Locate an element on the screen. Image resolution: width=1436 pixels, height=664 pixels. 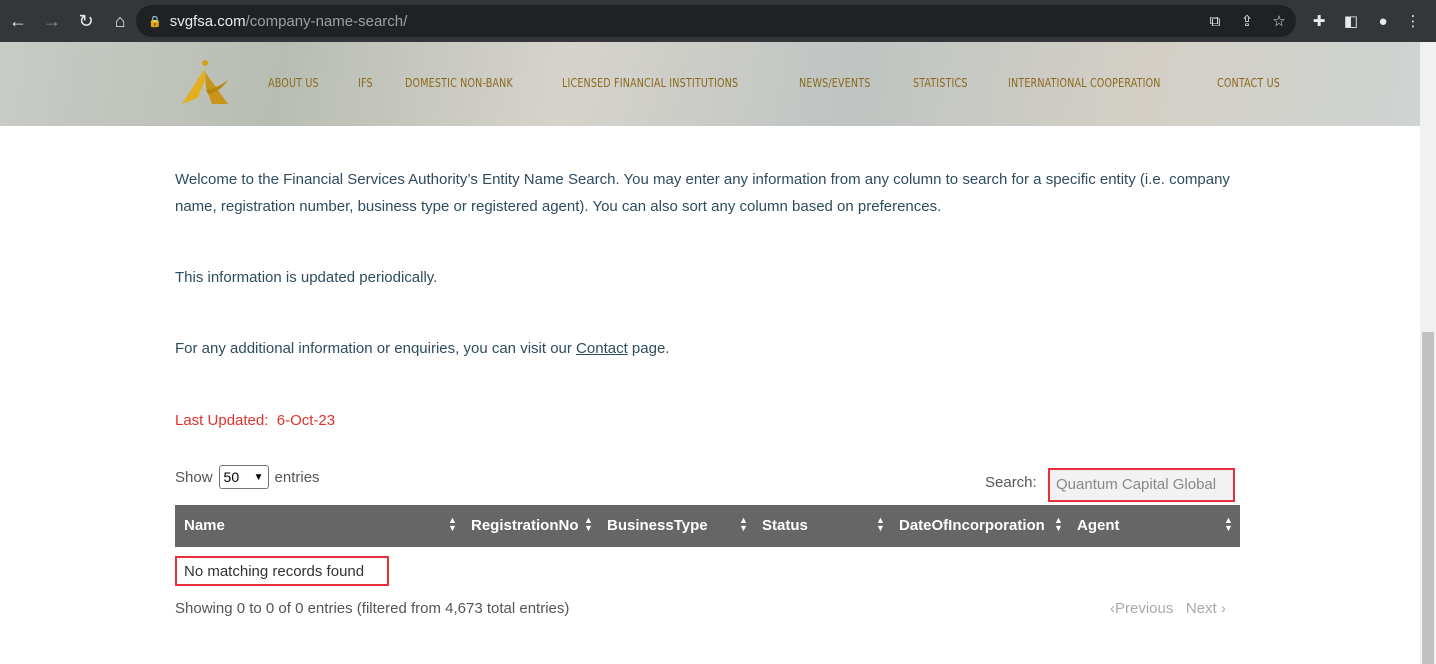
search-input: Quantum Capital Global is located at coordinates (1141, 485).